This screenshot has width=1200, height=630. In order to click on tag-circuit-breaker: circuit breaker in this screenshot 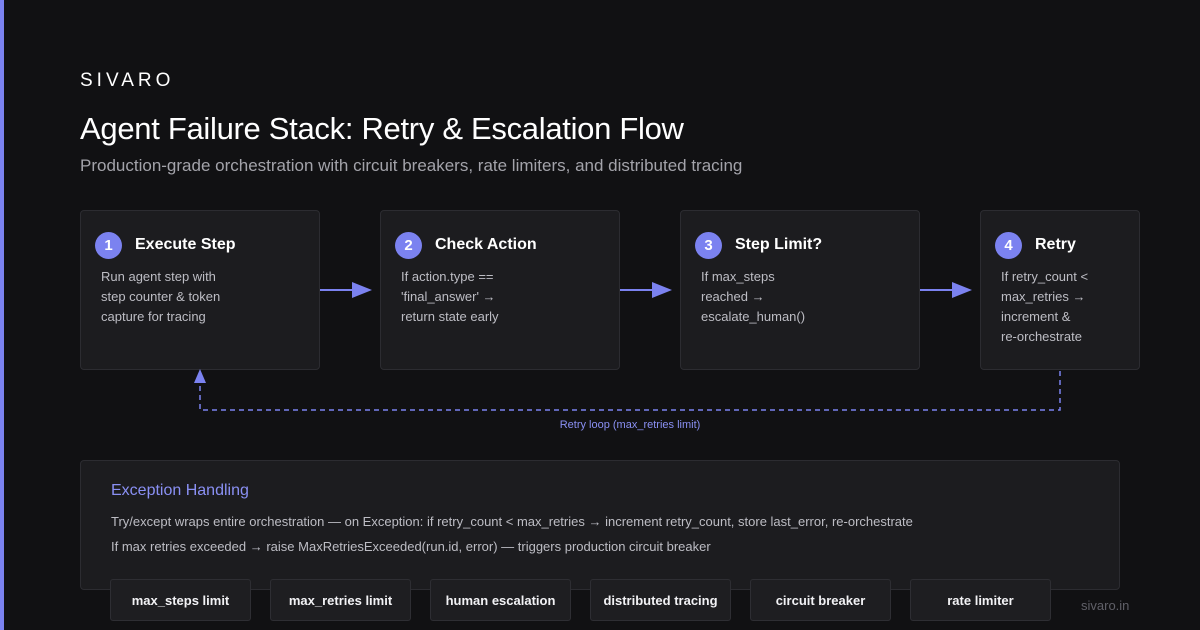, I will do `click(820, 600)`.